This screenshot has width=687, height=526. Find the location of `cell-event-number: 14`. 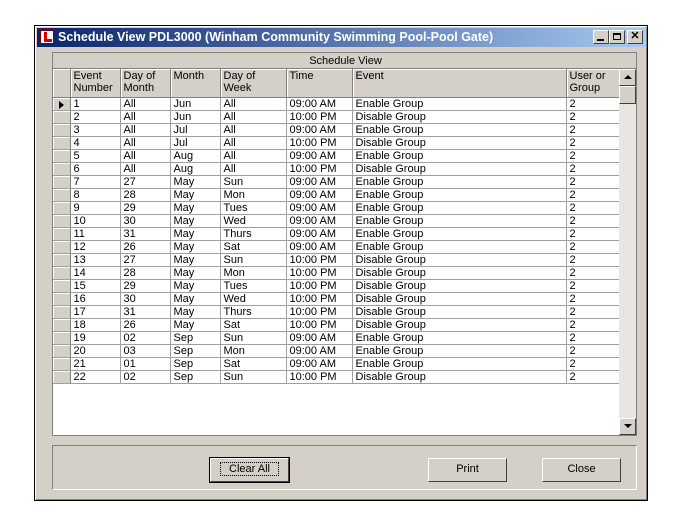

cell-event-number: 14 is located at coordinates (95, 273).